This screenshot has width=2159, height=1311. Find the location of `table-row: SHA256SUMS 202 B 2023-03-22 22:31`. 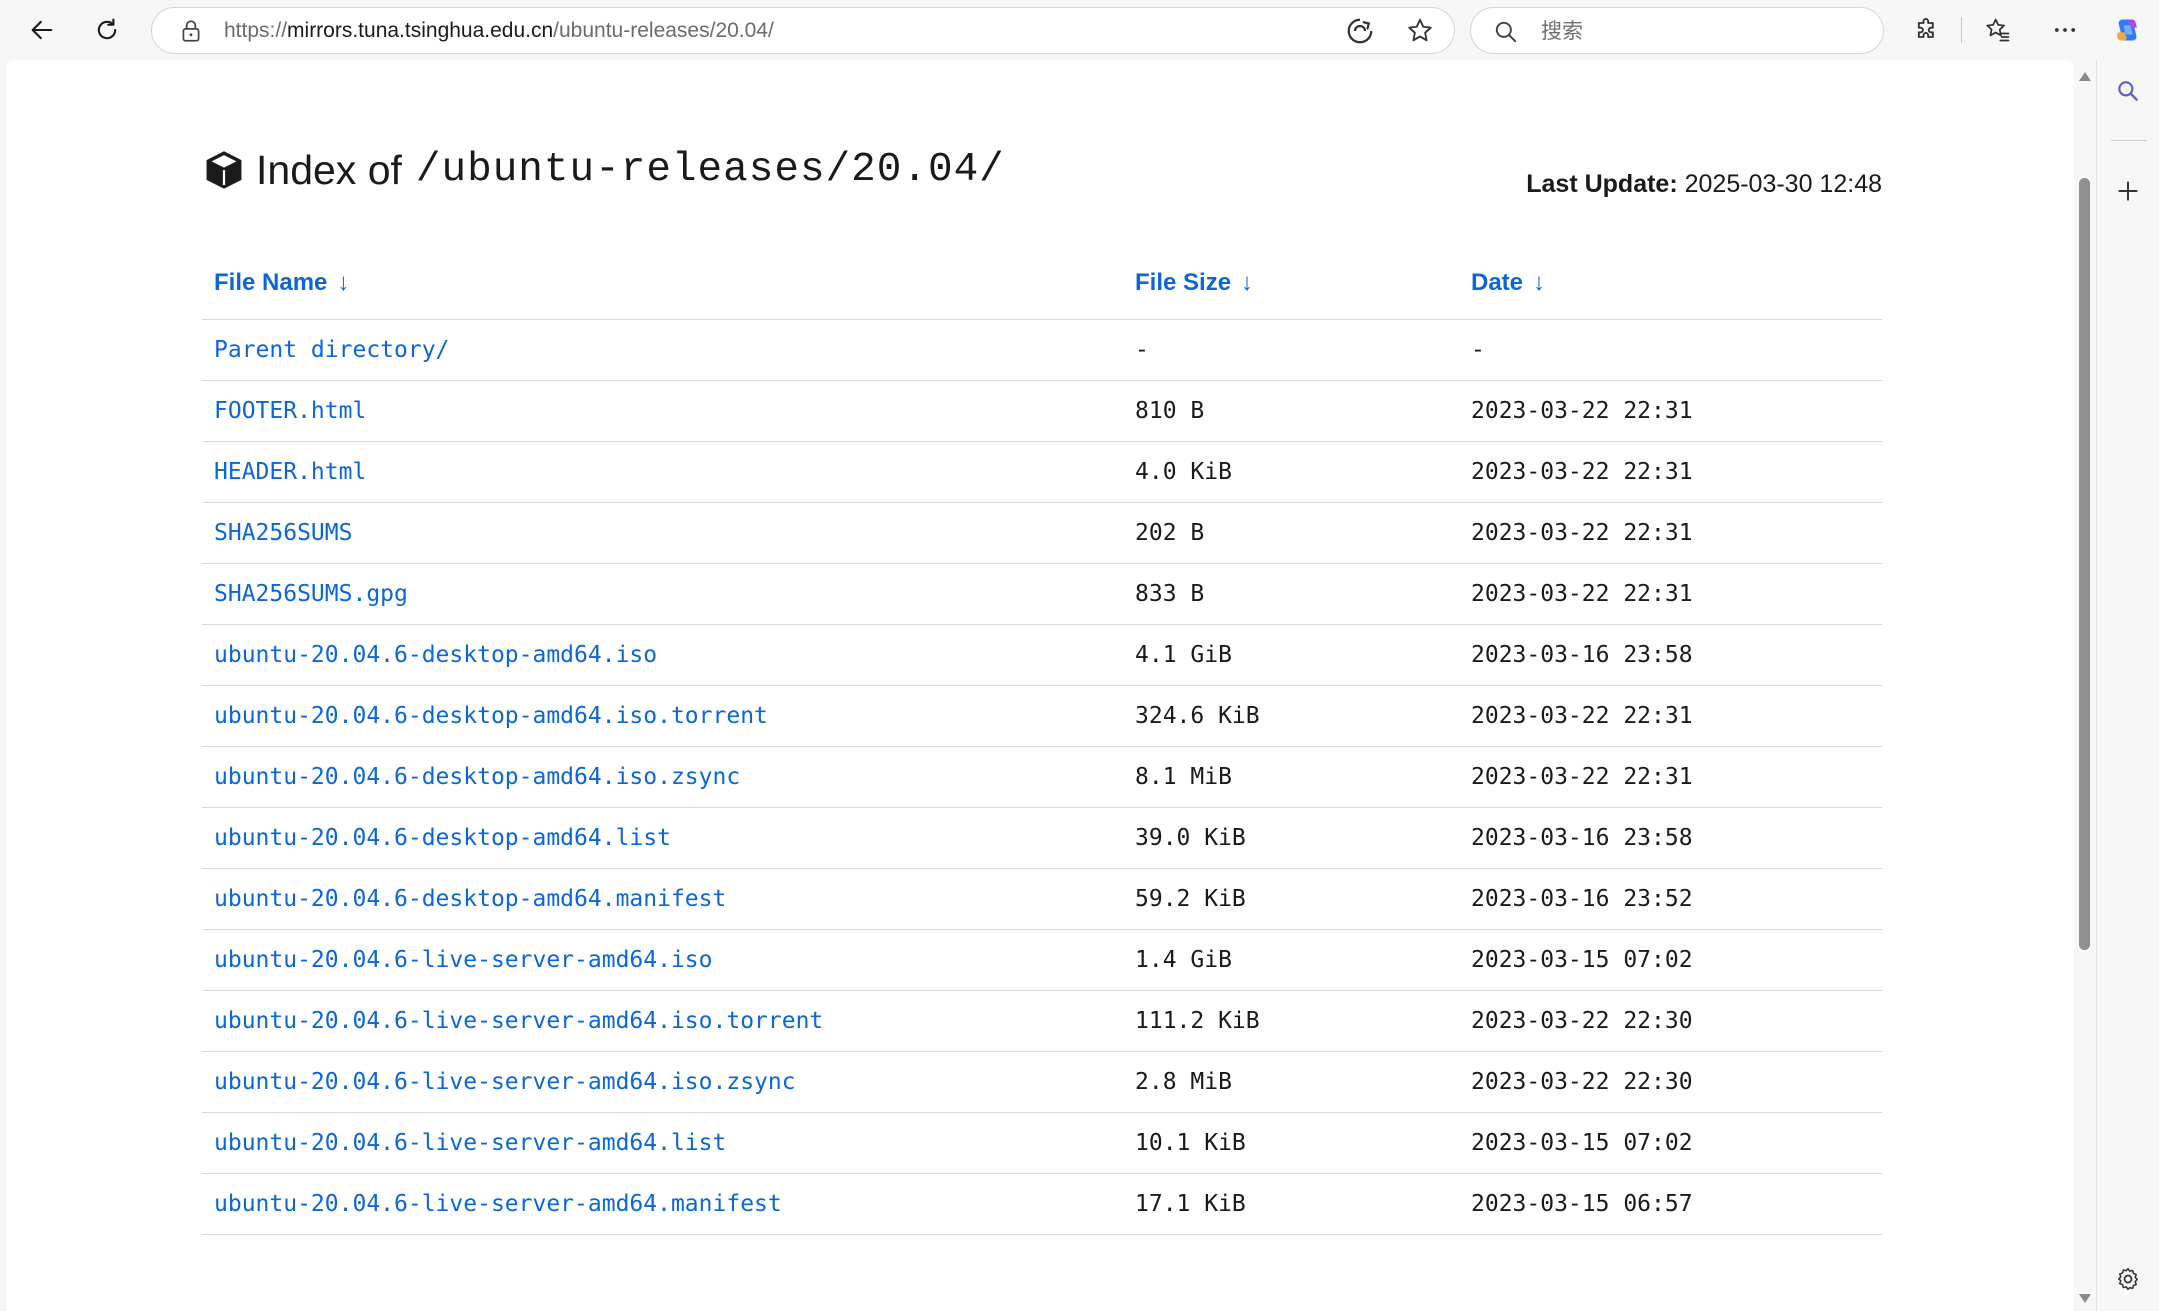

table-row: SHA256SUMS 202 B 2023-03-22 22:31 is located at coordinates (1042, 533).